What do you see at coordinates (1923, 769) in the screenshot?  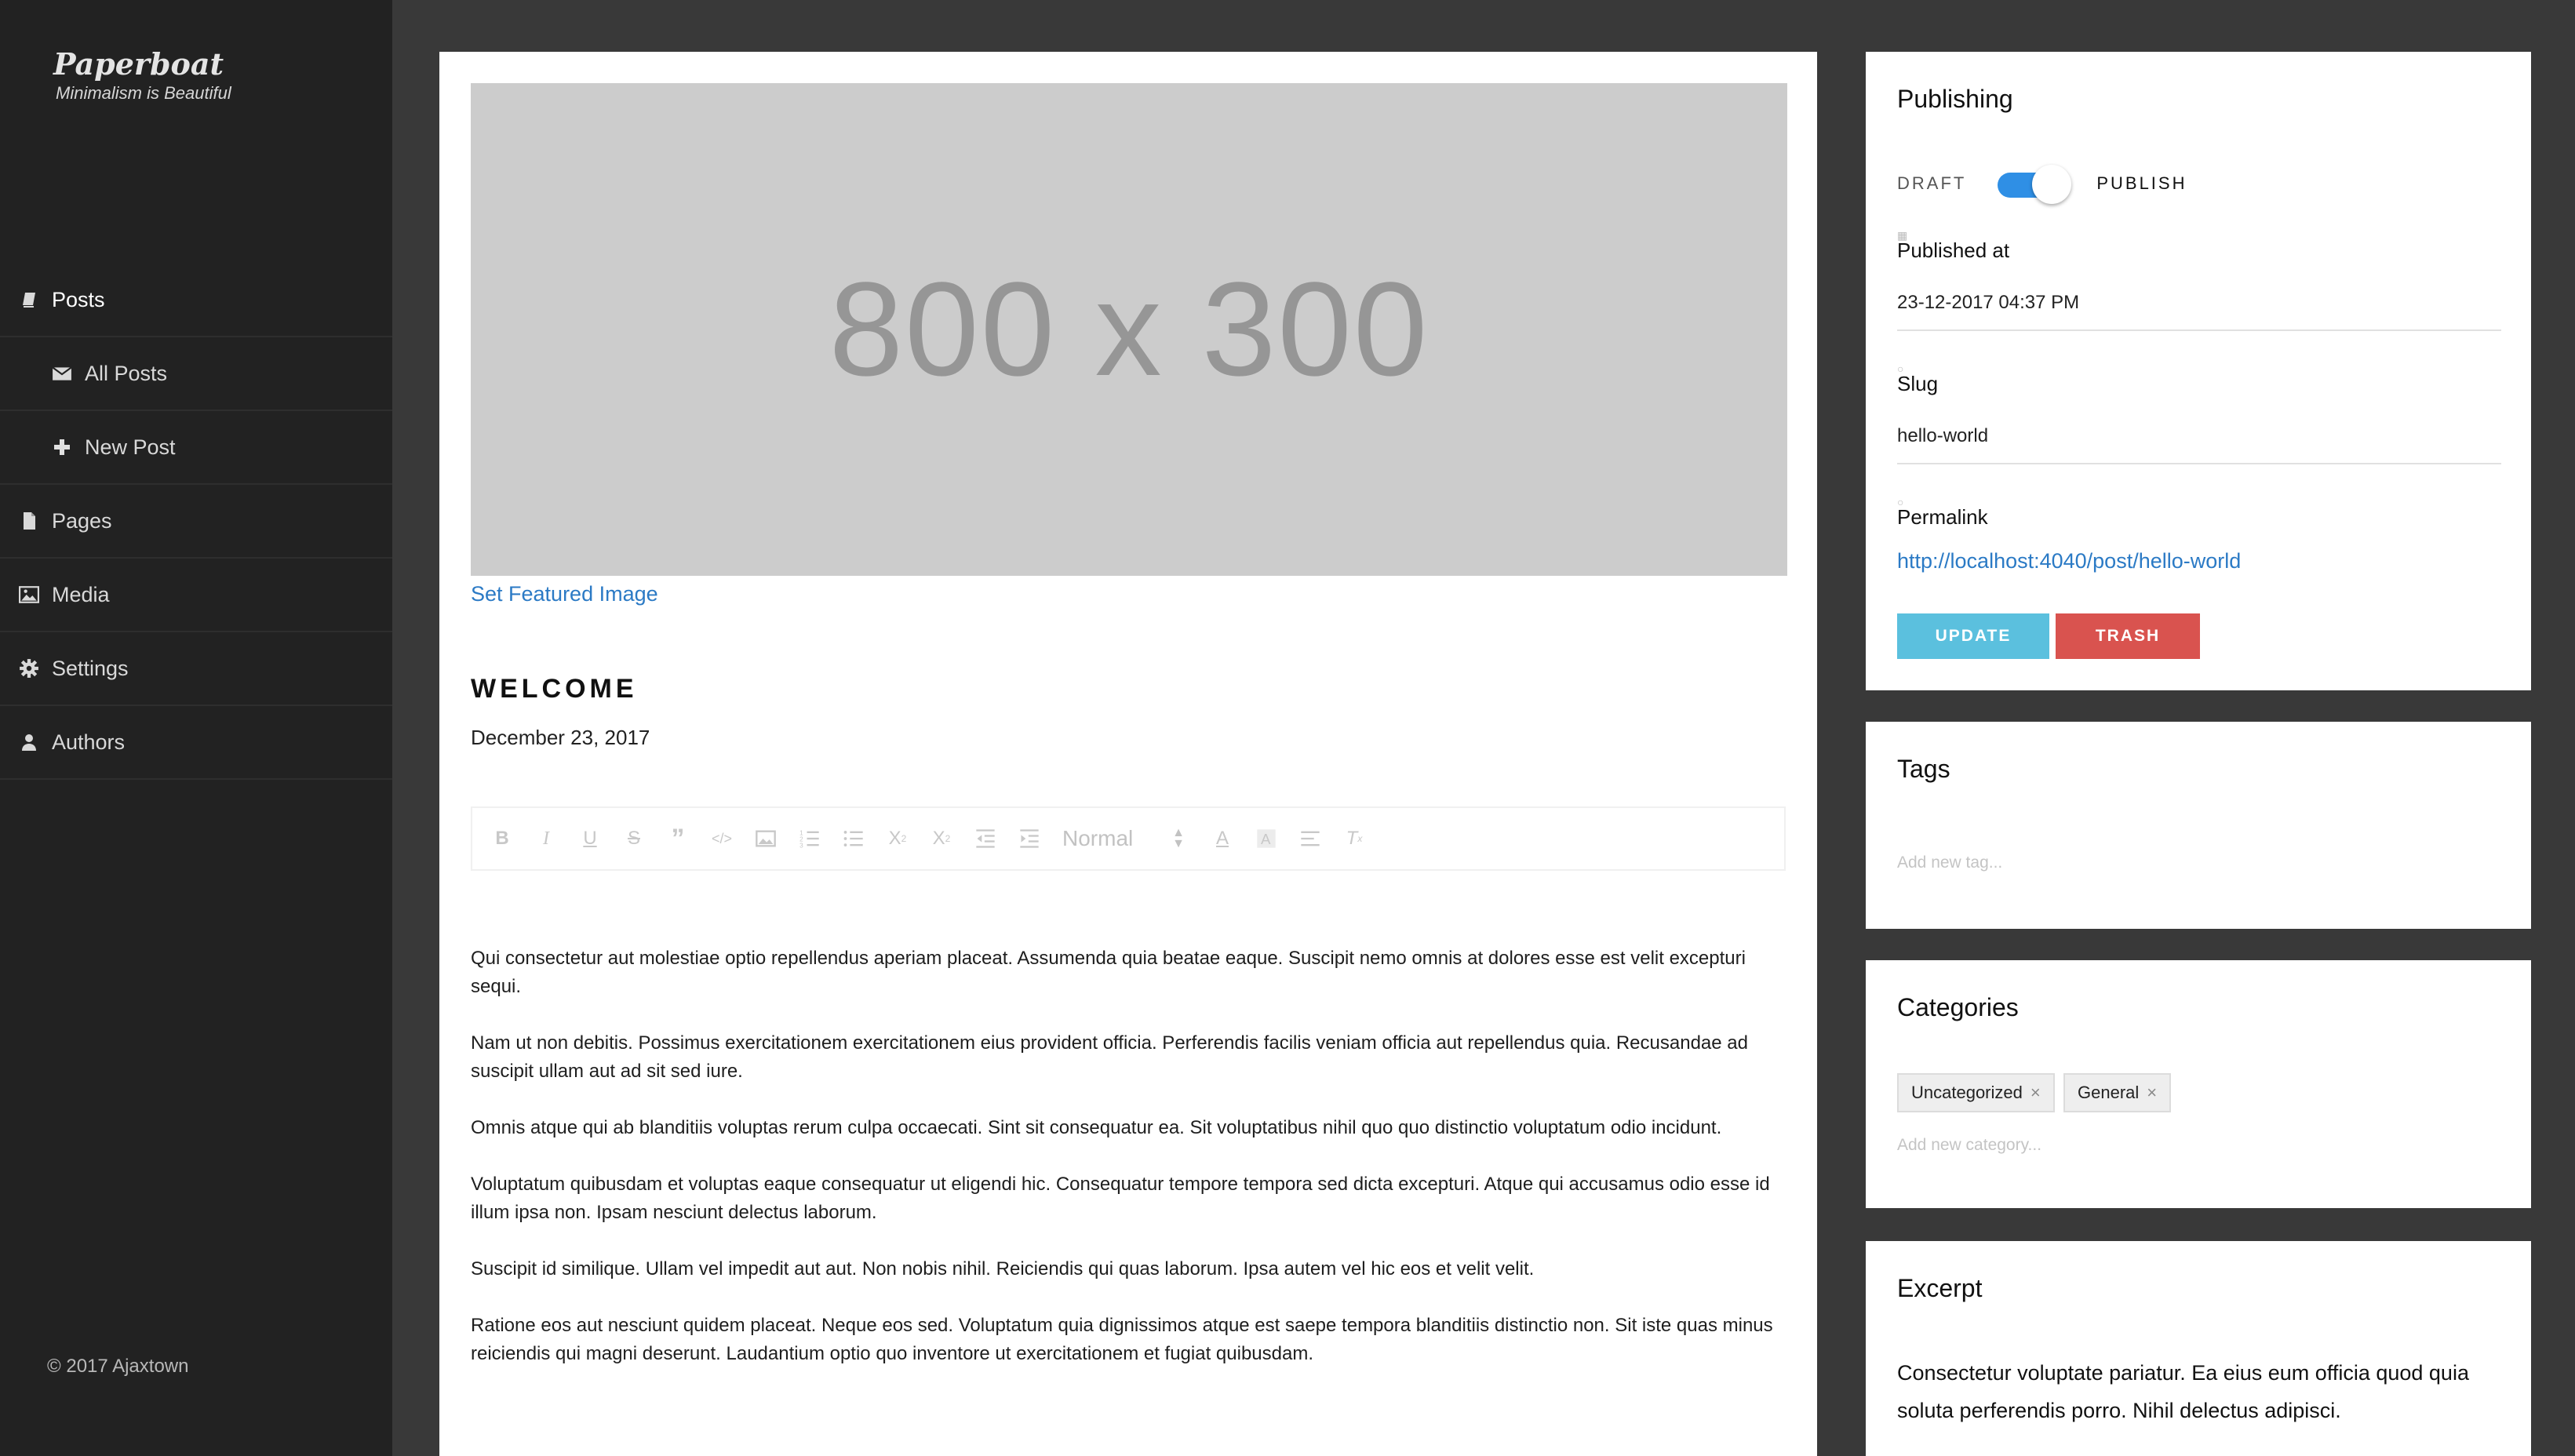 I see `tags-title: Tags` at bounding box center [1923, 769].